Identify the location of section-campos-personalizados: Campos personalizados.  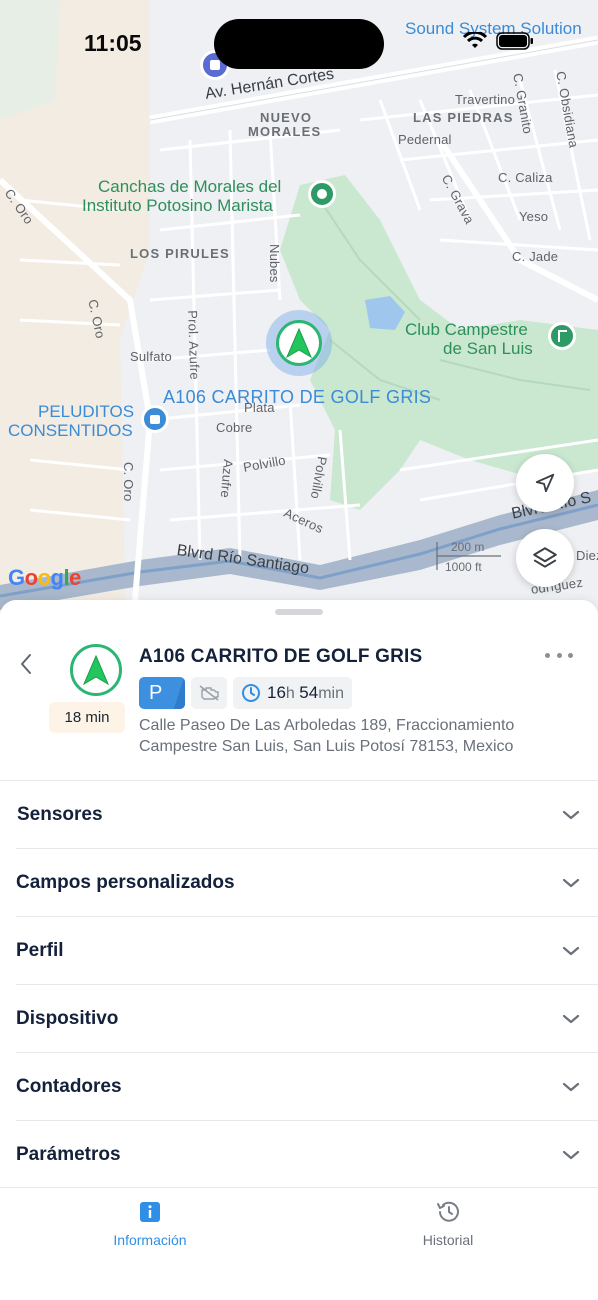
(307, 882).